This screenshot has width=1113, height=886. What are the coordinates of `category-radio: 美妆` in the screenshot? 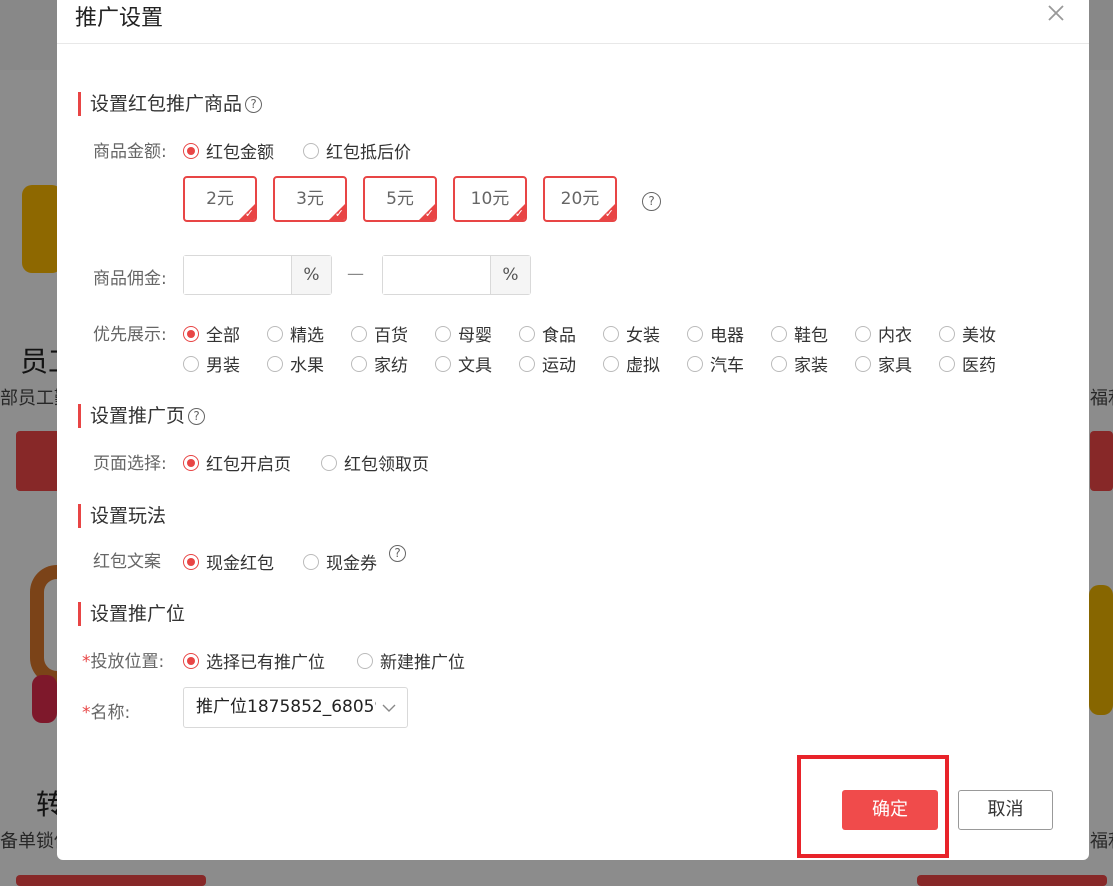 It's located at (967, 333).